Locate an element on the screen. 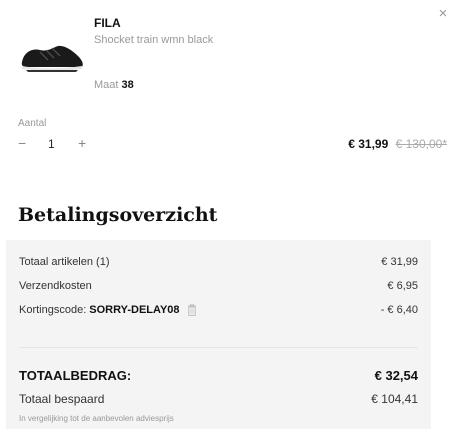 The width and height of the screenshot is (475, 429). discount-label: Kortingscode: is located at coordinates (53, 310).